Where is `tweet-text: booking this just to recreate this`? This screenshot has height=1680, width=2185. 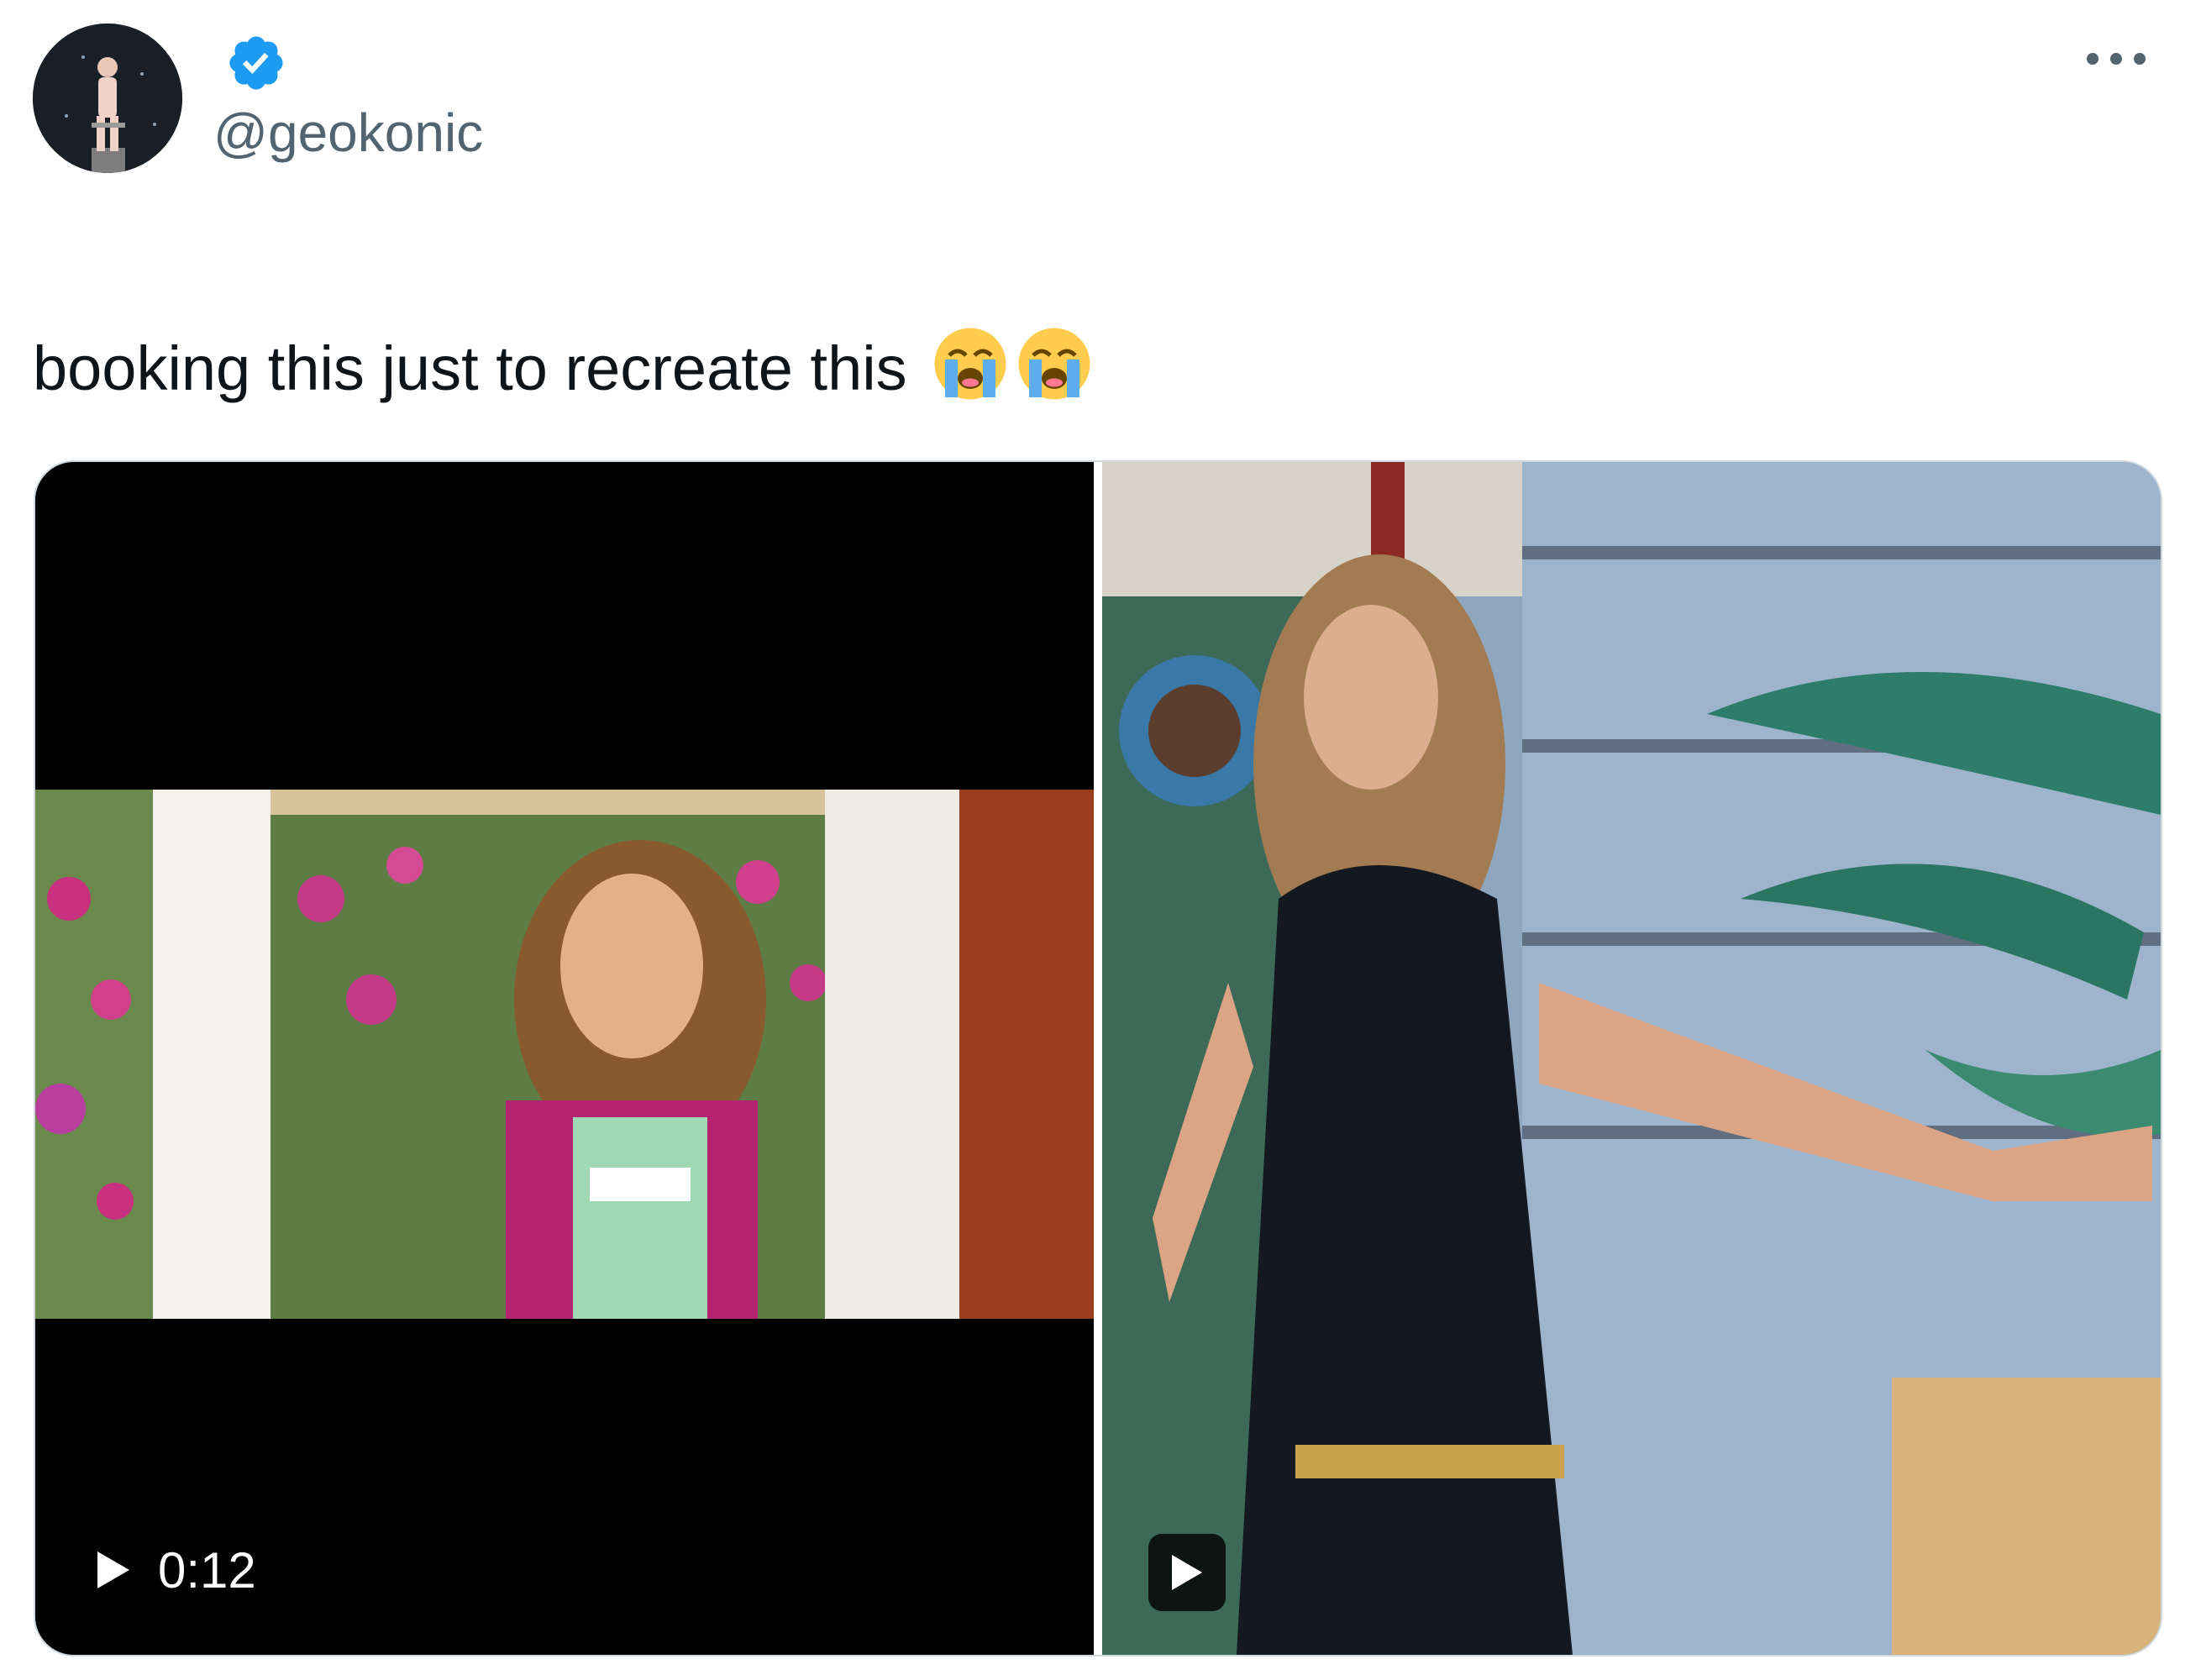 tweet-text: booking this just to recreate this is located at coordinates (562, 368).